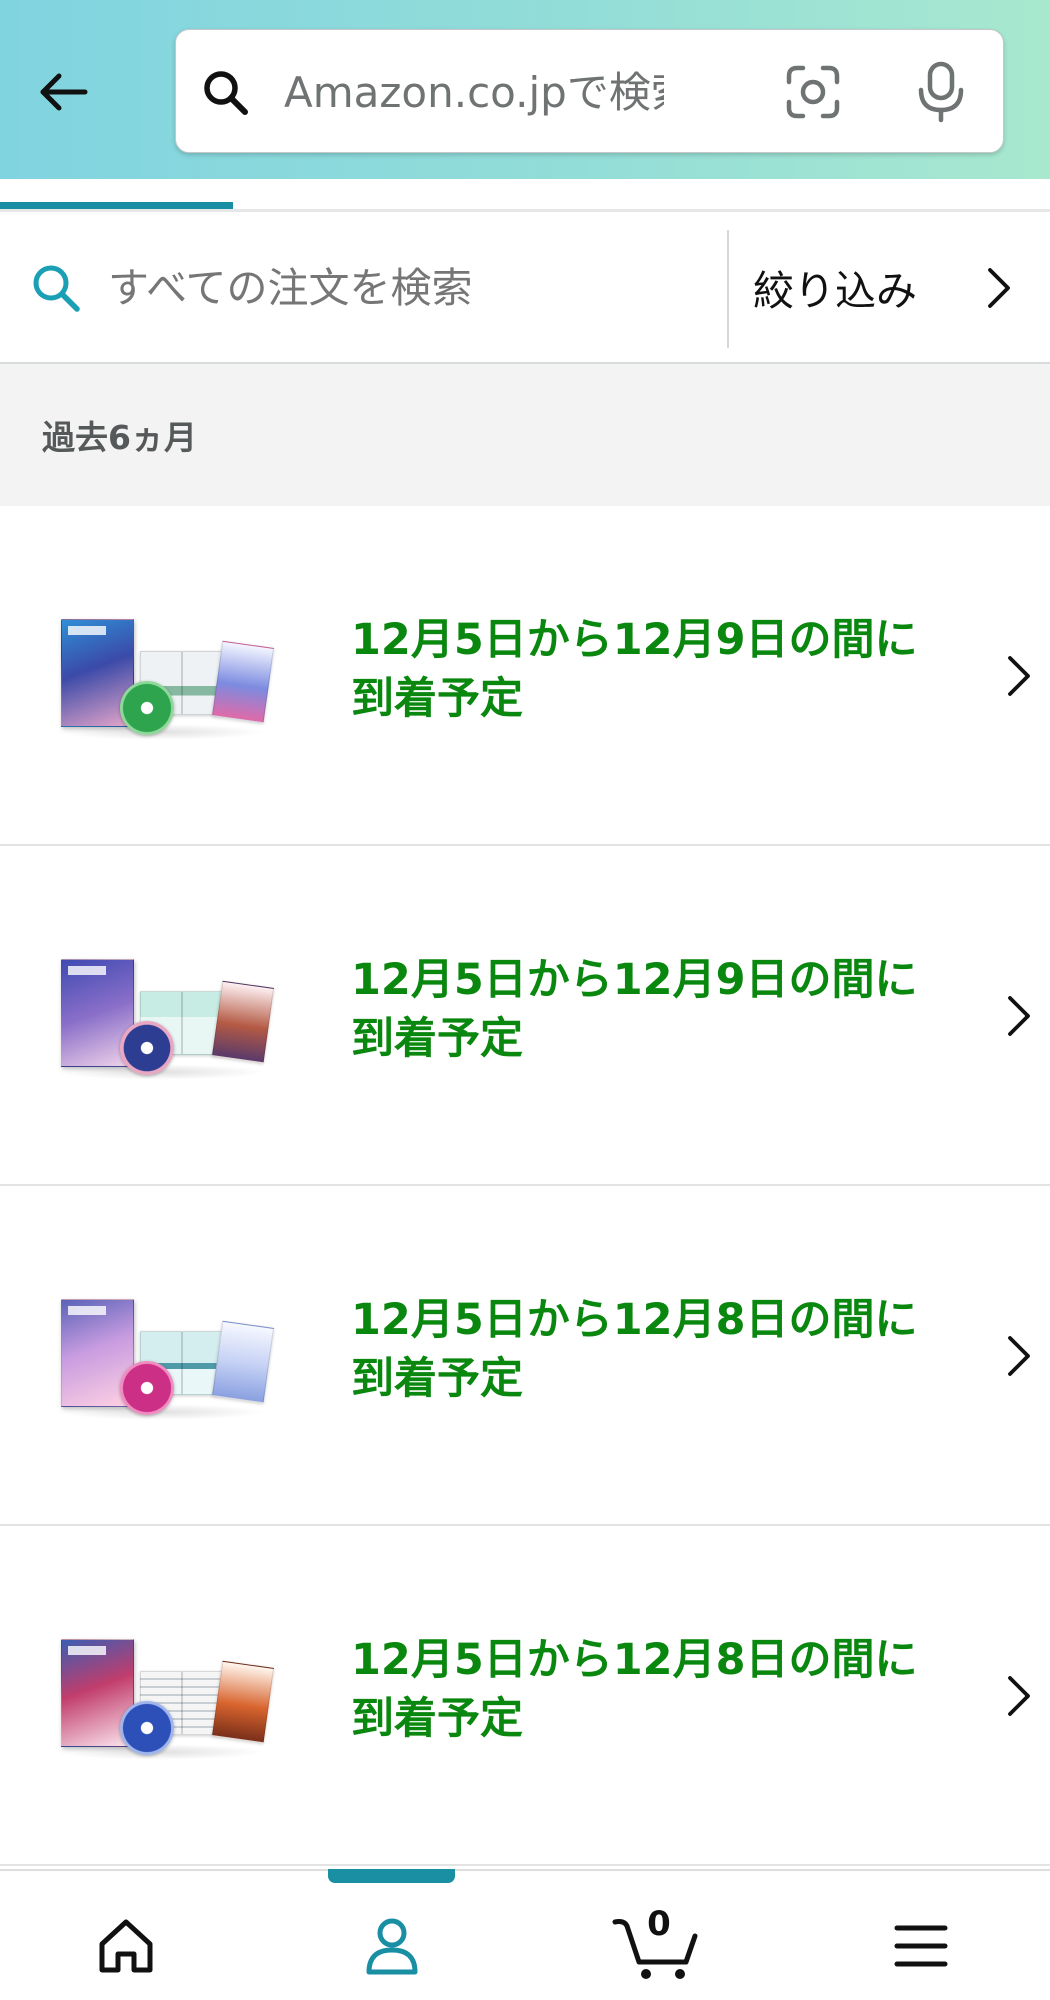 This screenshot has width=1050, height=2000. What do you see at coordinates (525, 435) in the screenshot?
I see `period-header: 過去6ヵ月` at bounding box center [525, 435].